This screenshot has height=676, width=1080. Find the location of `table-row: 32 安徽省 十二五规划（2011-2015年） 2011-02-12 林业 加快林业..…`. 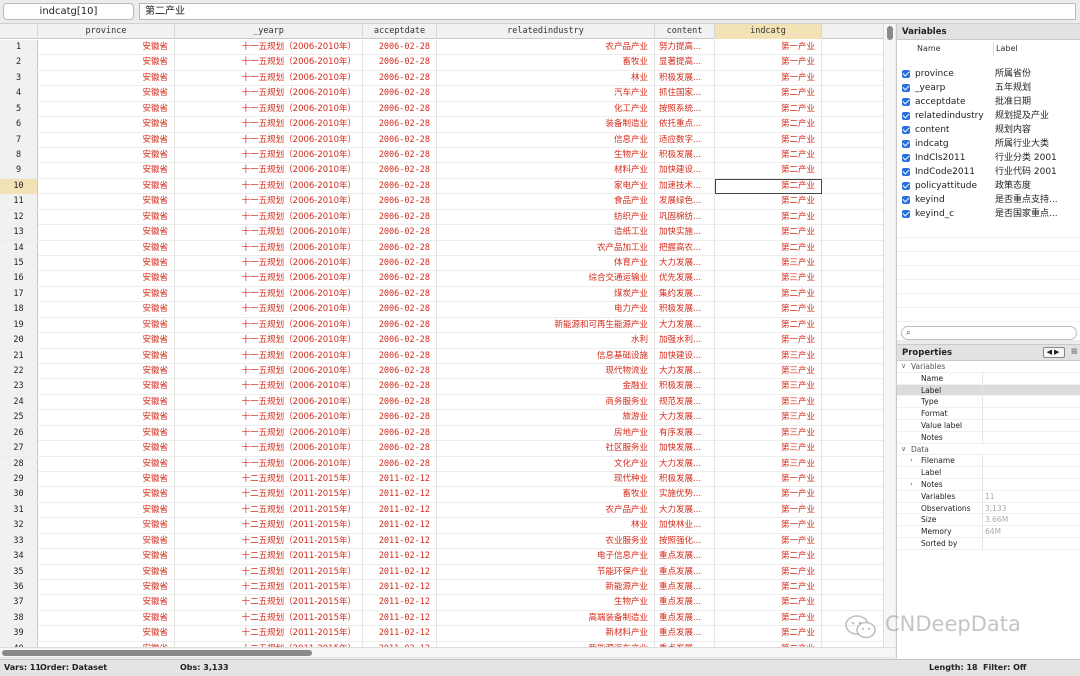

table-row: 32 安徽省 十二五规划（2011-2015年） 2011-02-12 林业 加快林业..… is located at coordinates (441, 526).